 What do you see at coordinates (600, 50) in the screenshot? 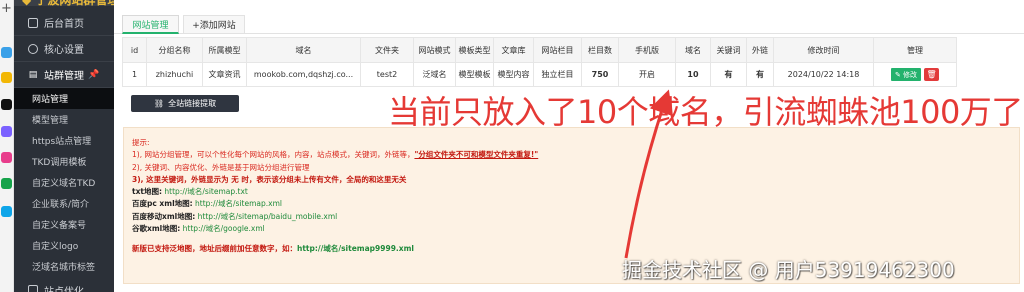
I see `col-header: 栏目数` at bounding box center [600, 50].